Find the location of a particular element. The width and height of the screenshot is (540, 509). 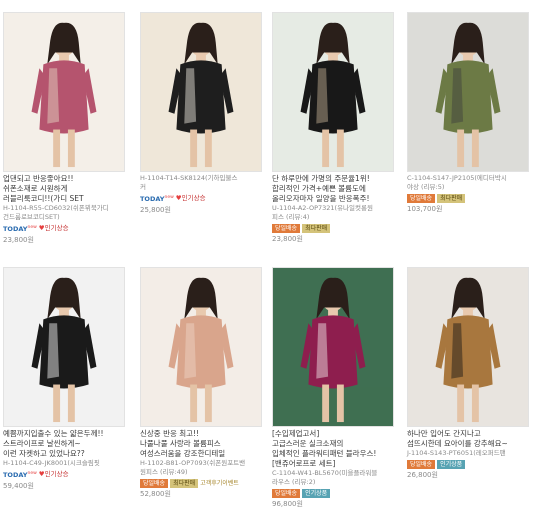

product-description: 하나만 입어도 간지나고 섬뜨시한데 요아이를 강추해요~ is located at coordinates (468, 439).